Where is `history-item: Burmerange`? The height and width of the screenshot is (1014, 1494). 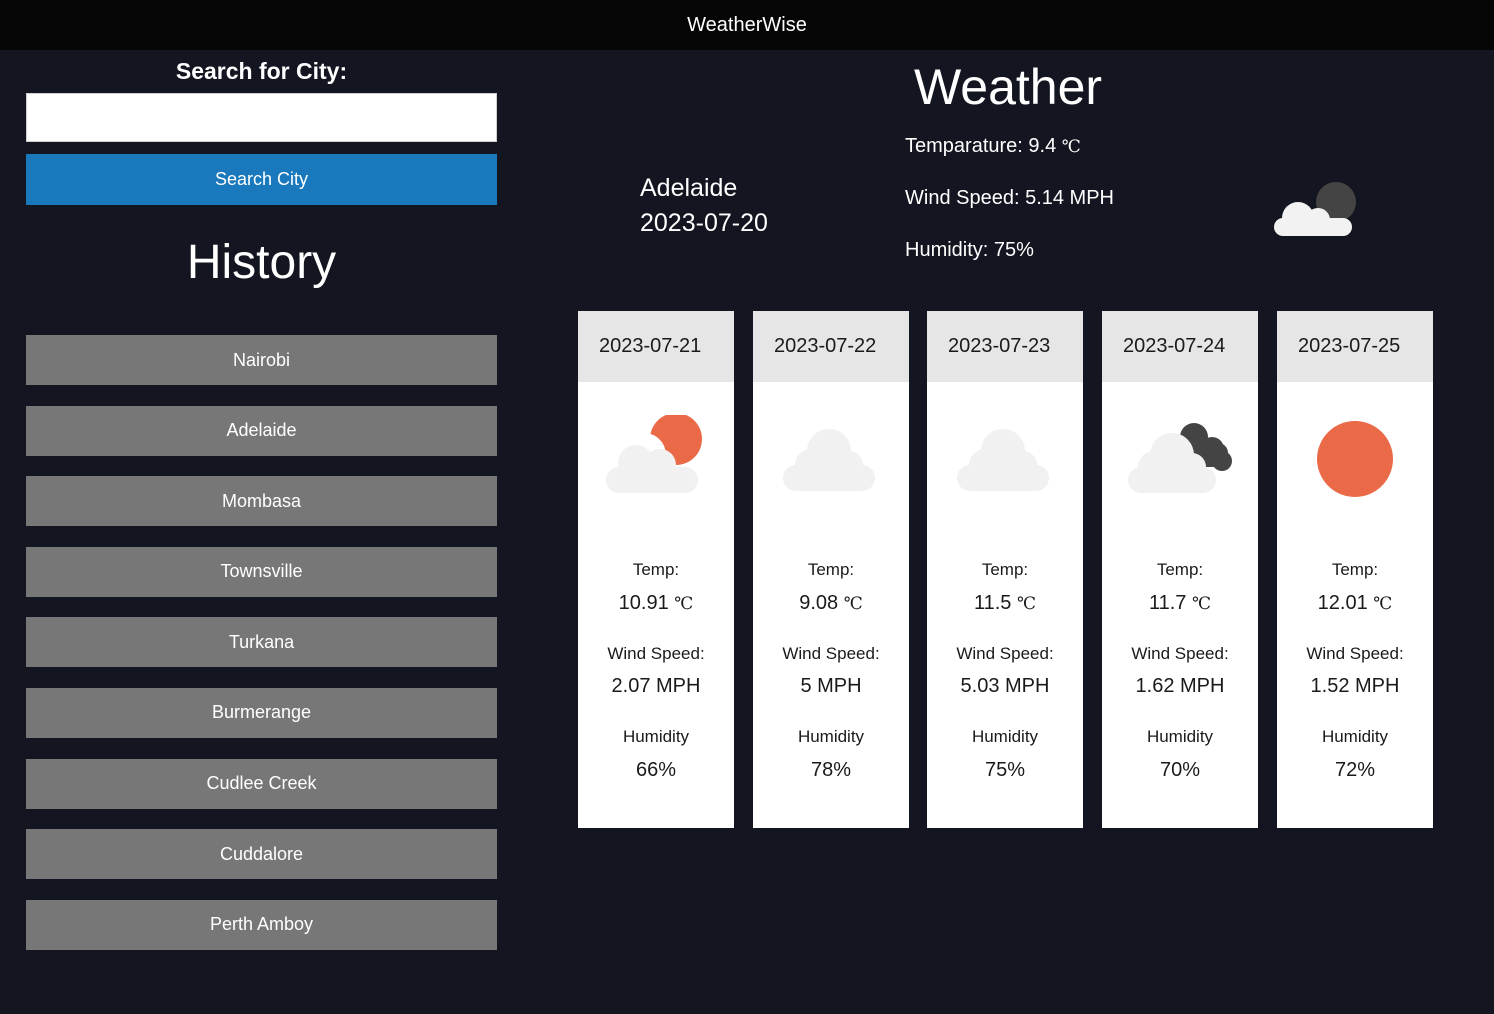 history-item: Burmerange is located at coordinates (261, 712).